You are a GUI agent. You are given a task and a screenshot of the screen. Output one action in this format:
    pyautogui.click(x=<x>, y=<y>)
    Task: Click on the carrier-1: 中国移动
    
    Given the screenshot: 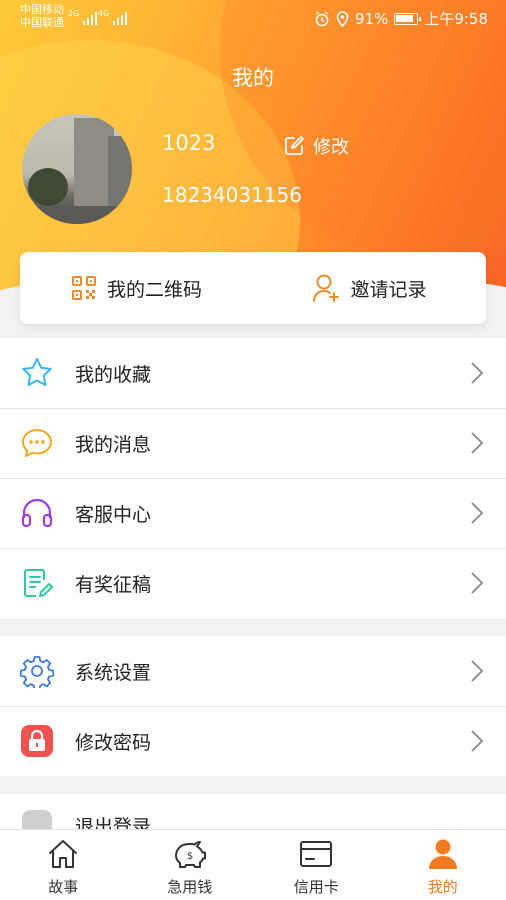 What is the action you would take?
    pyautogui.click(x=42, y=9)
    